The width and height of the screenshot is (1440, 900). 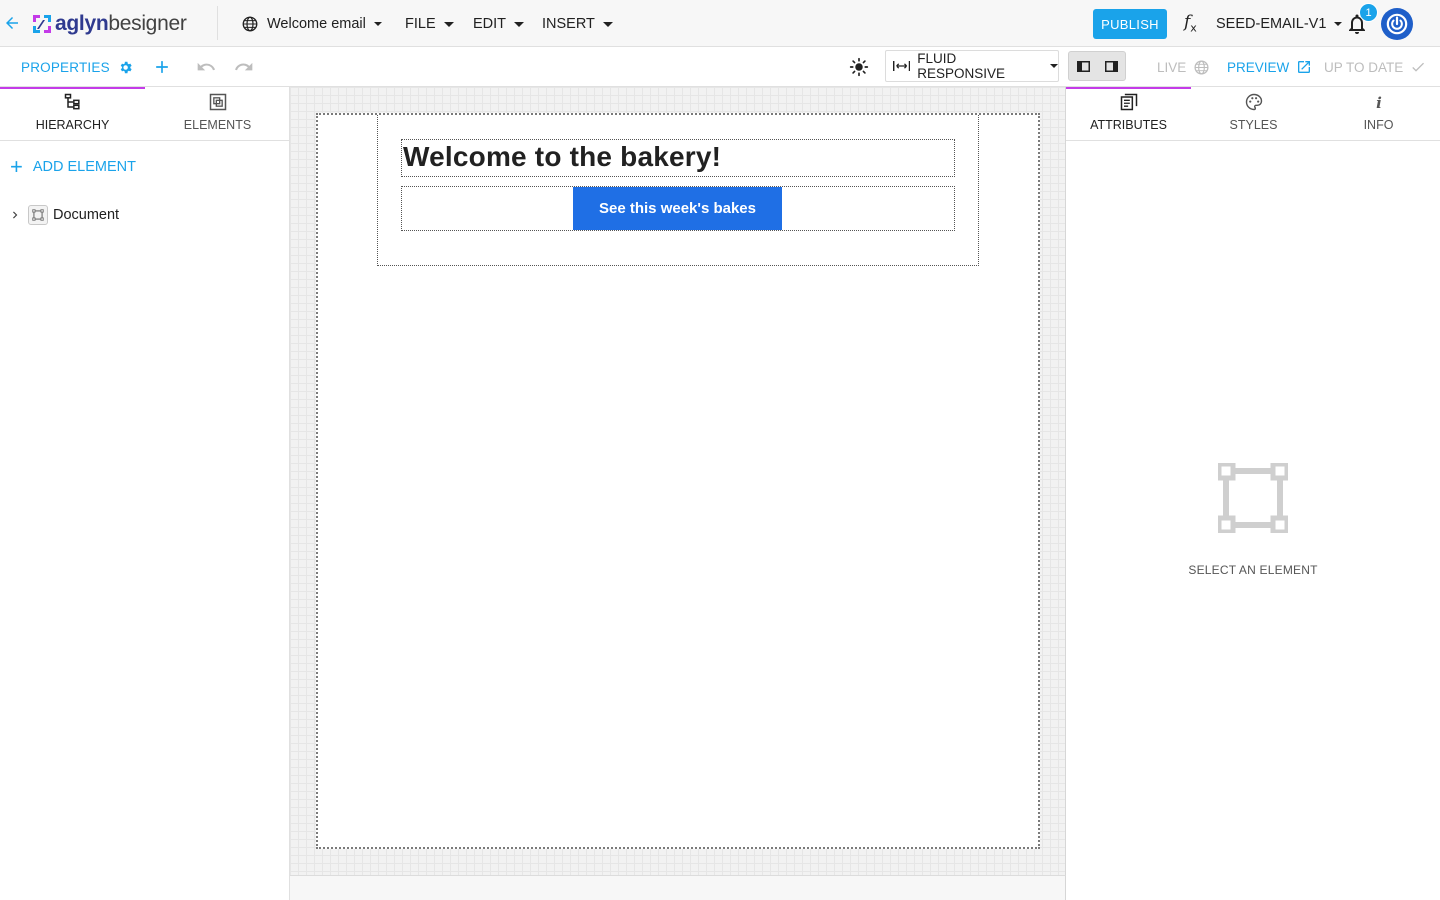 What do you see at coordinates (16, 166) in the screenshot?
I see `plus-icon: +` at bounding box center [16, 166].